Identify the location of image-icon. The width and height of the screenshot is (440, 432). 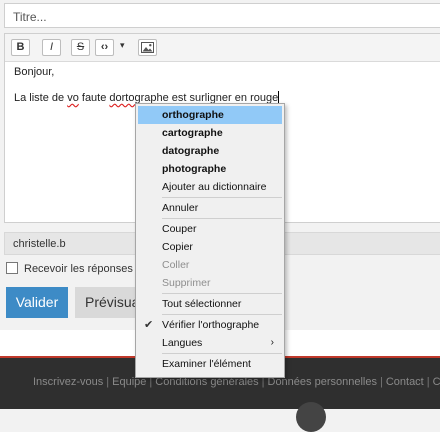
(147, 47).